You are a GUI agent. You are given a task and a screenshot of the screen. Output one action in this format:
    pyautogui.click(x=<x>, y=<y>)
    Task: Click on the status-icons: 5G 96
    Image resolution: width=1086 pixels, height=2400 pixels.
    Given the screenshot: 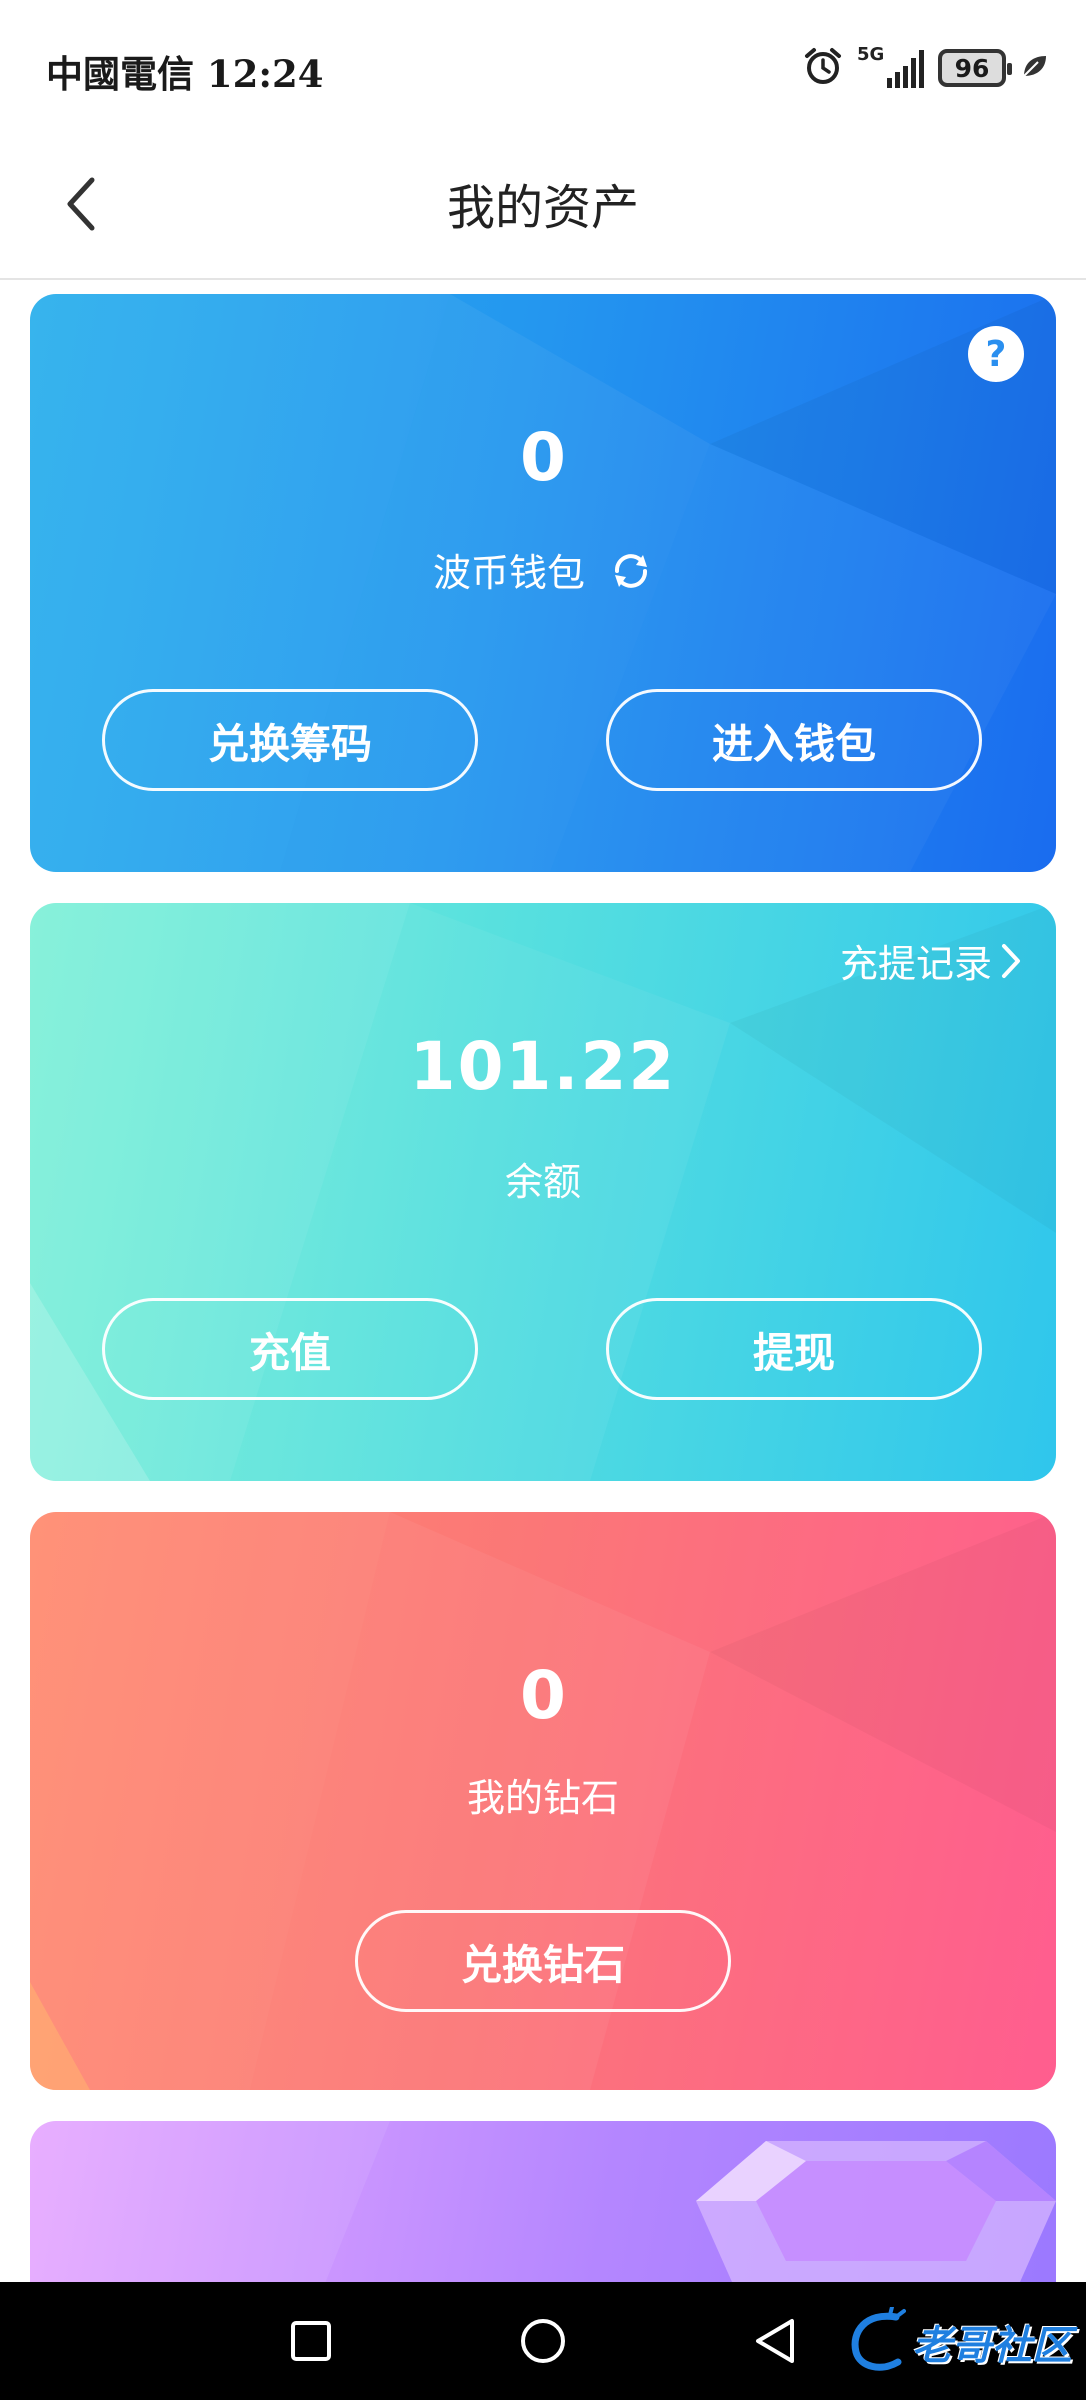 What is the action you would take?
    pyautogui.click(x=925, y=67)
    